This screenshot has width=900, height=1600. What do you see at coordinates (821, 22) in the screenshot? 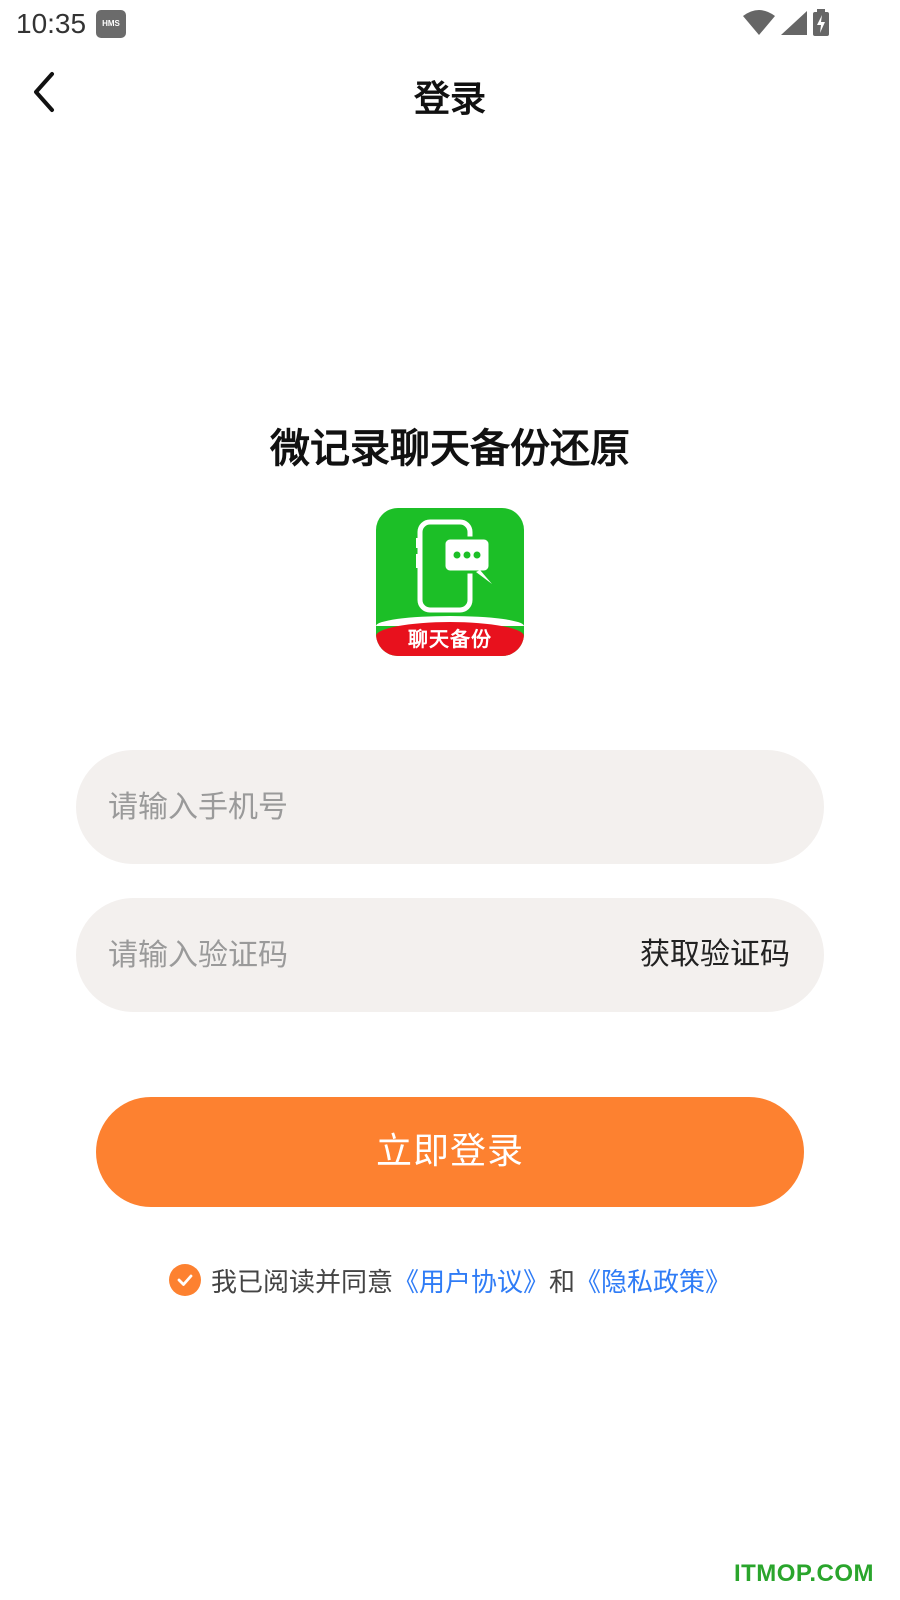
I see `battery-charging-icon` at bounding box center [821, 22].